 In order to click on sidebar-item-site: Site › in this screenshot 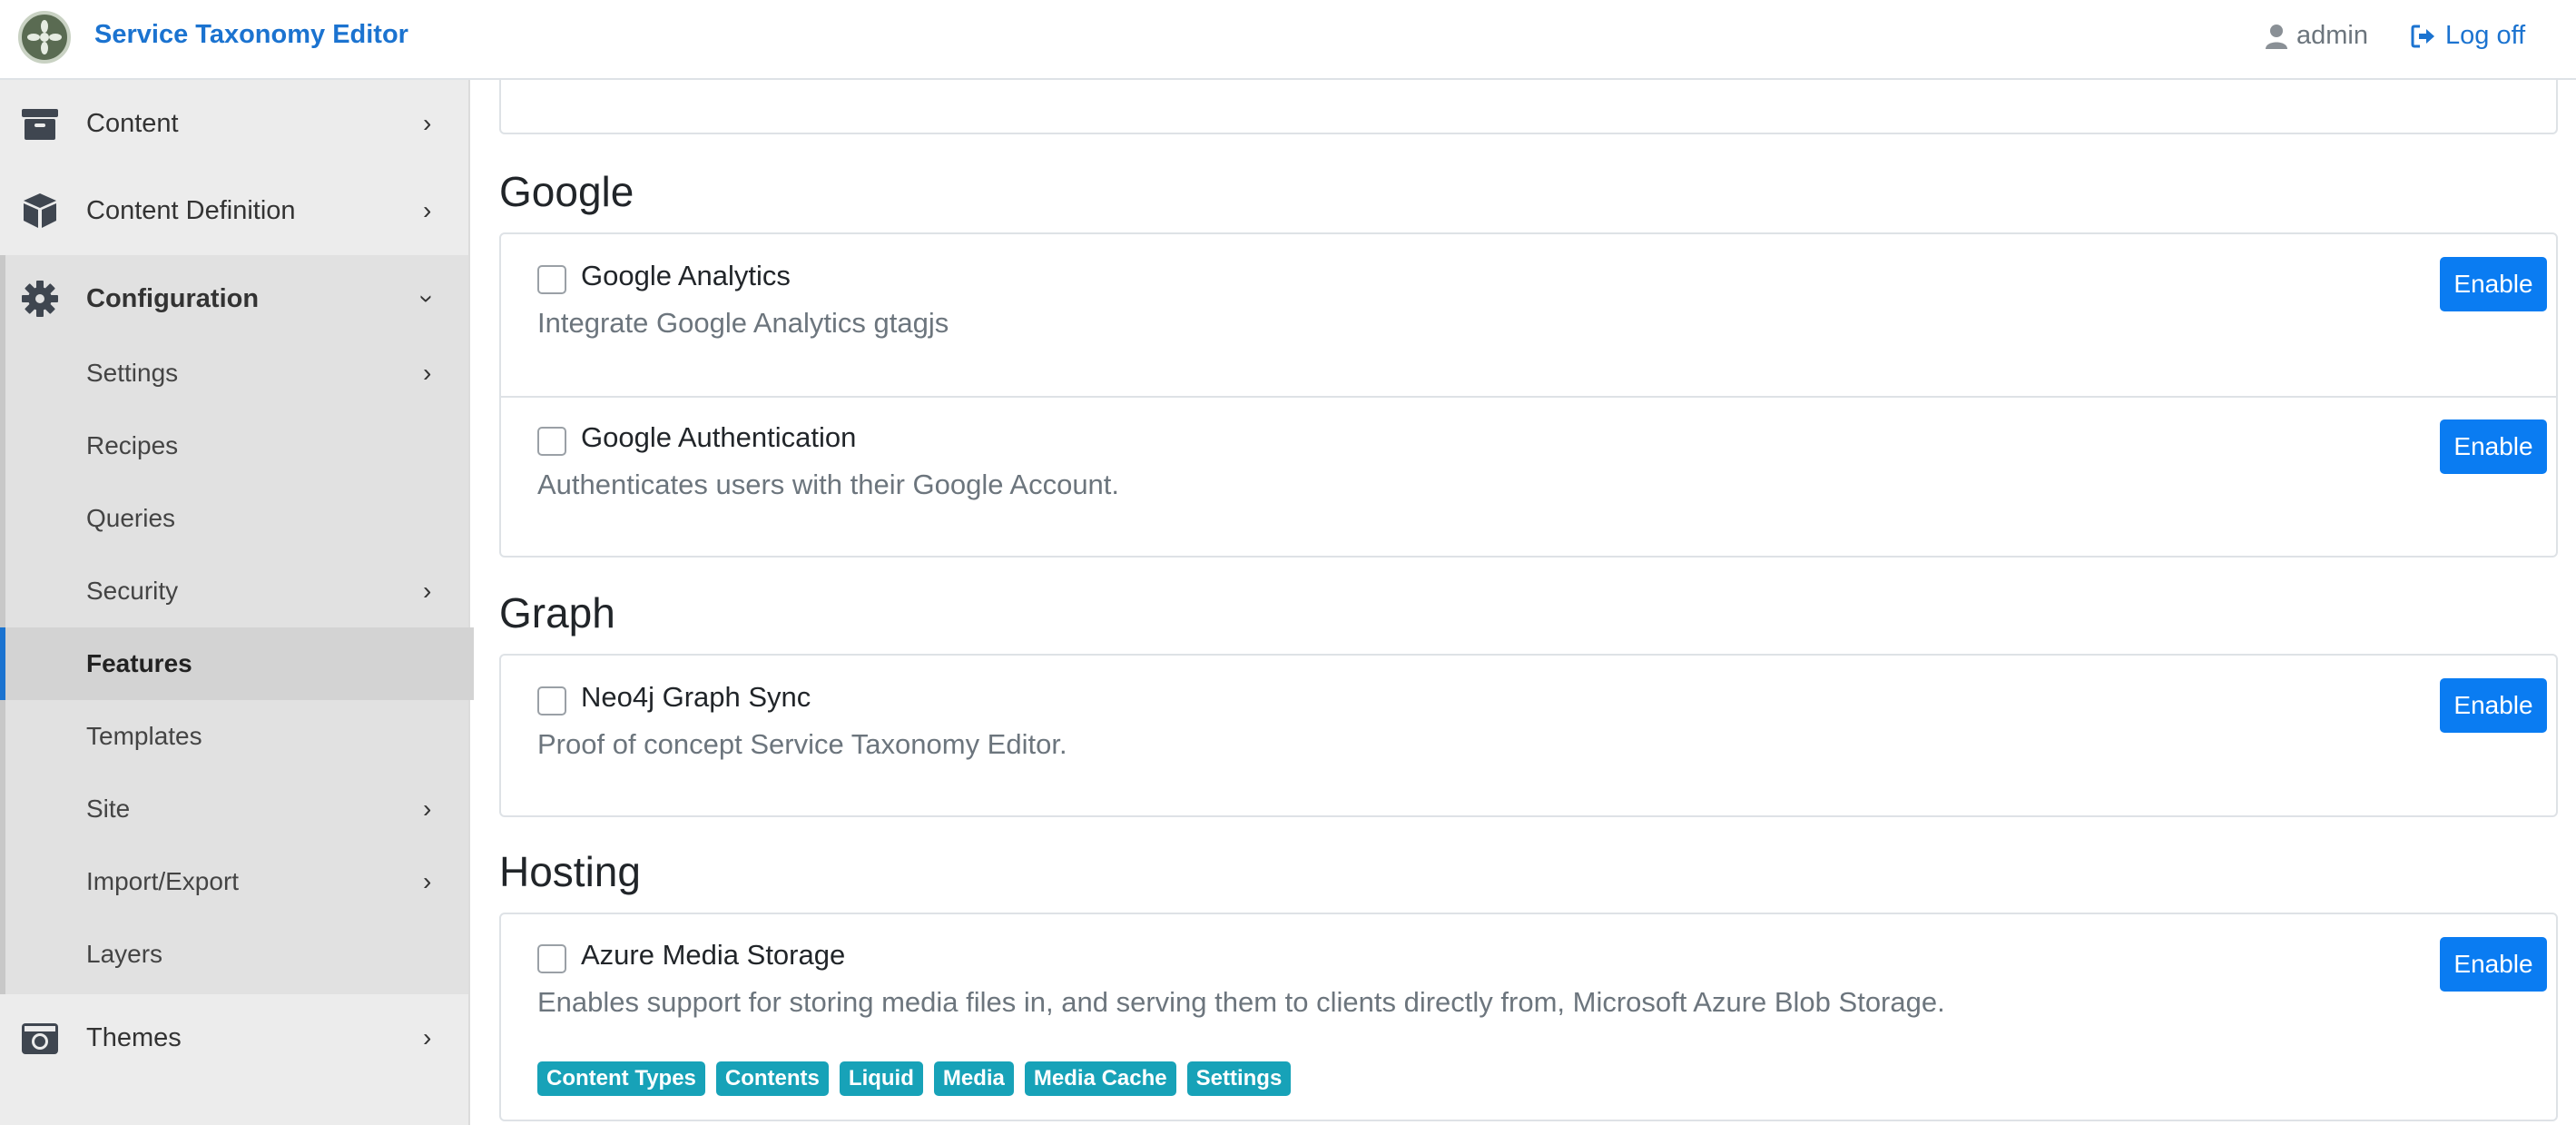, I will do `click(239, 809)`.